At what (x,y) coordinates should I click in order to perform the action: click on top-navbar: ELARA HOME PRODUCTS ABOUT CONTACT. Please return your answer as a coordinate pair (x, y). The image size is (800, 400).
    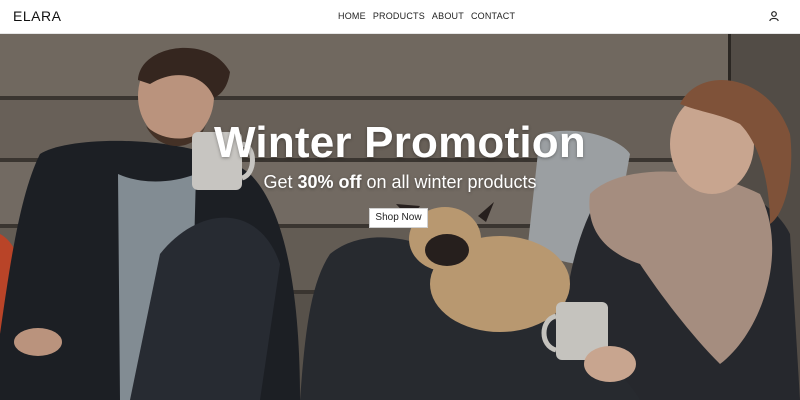
    Looking at the image, I should click on (400, 17).